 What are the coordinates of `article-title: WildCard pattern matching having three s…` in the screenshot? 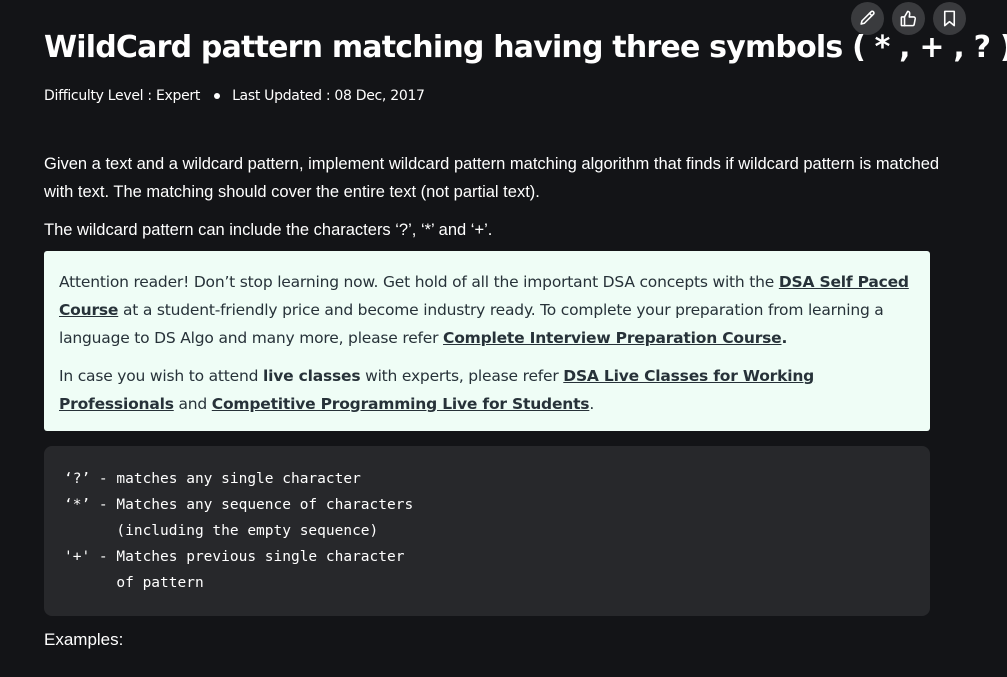 It's located at (525, 47).